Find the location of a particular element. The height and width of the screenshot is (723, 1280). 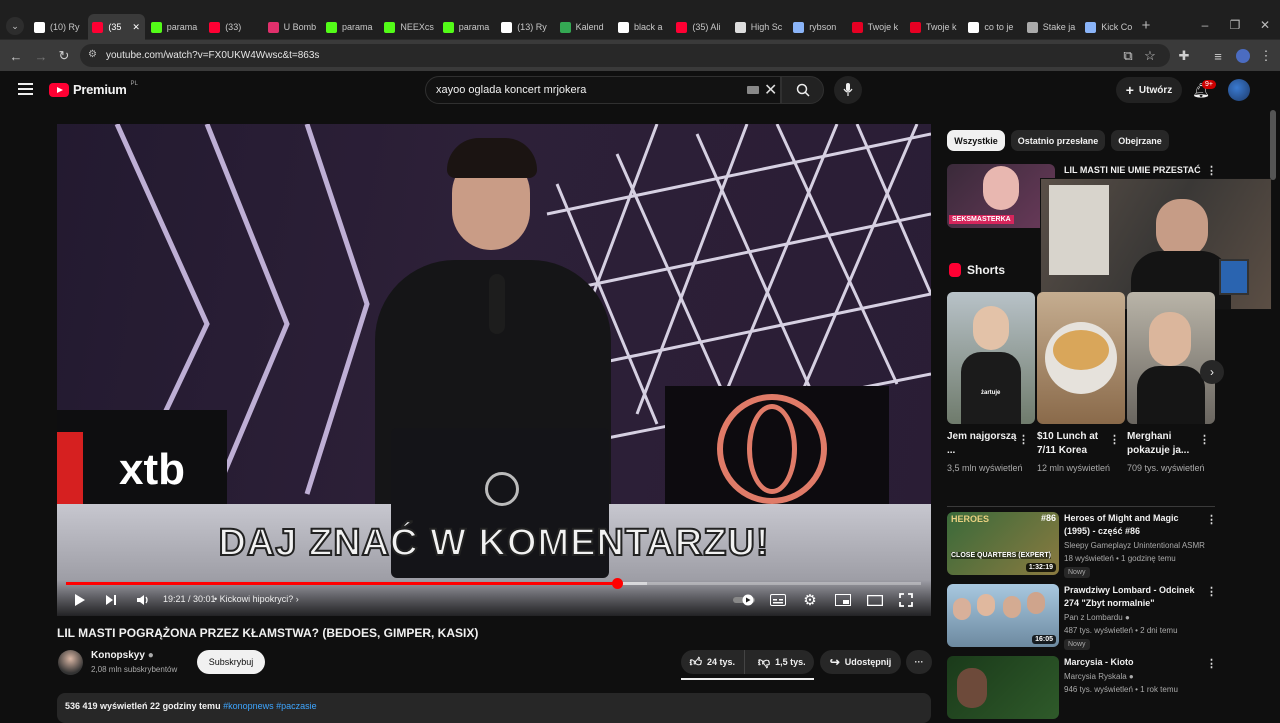

browser-tab: Kalend is located at coordinates (584, 27).